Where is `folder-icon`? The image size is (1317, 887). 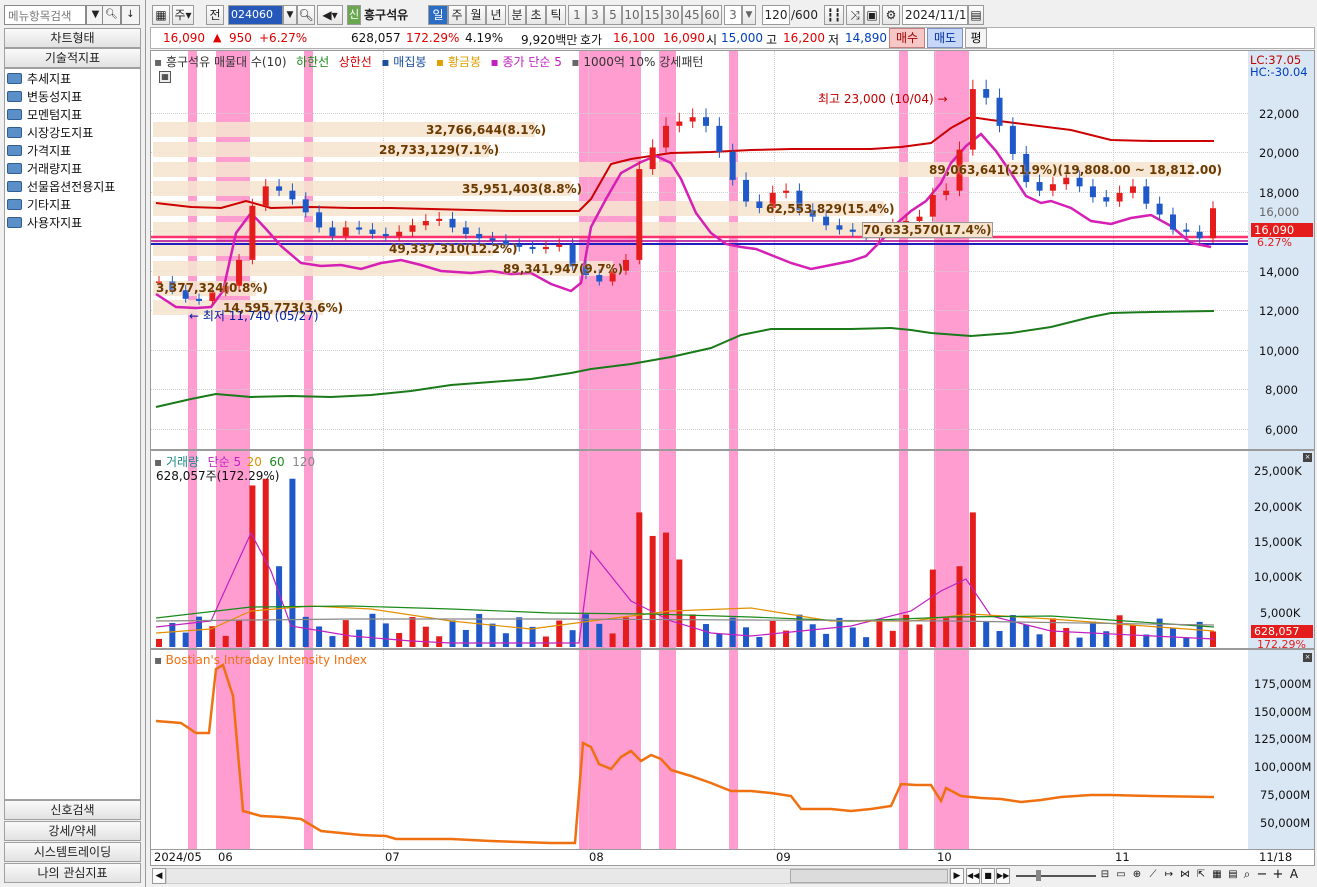 folder-icon is located at coordinates (14, 78).